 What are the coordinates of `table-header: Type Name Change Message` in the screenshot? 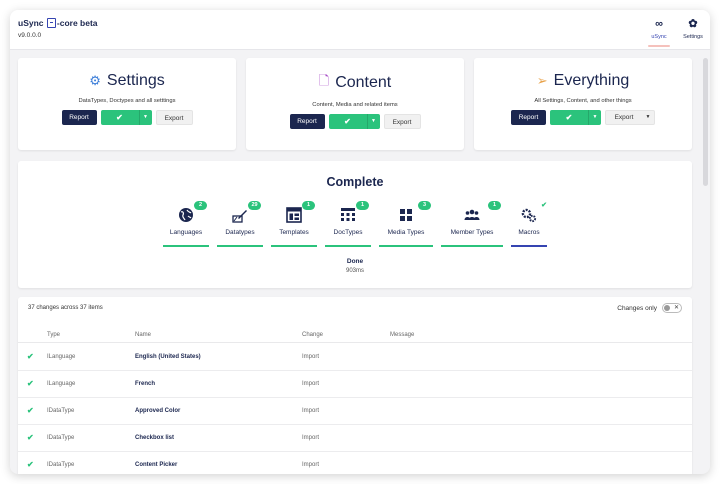 It's located at (355, 336).